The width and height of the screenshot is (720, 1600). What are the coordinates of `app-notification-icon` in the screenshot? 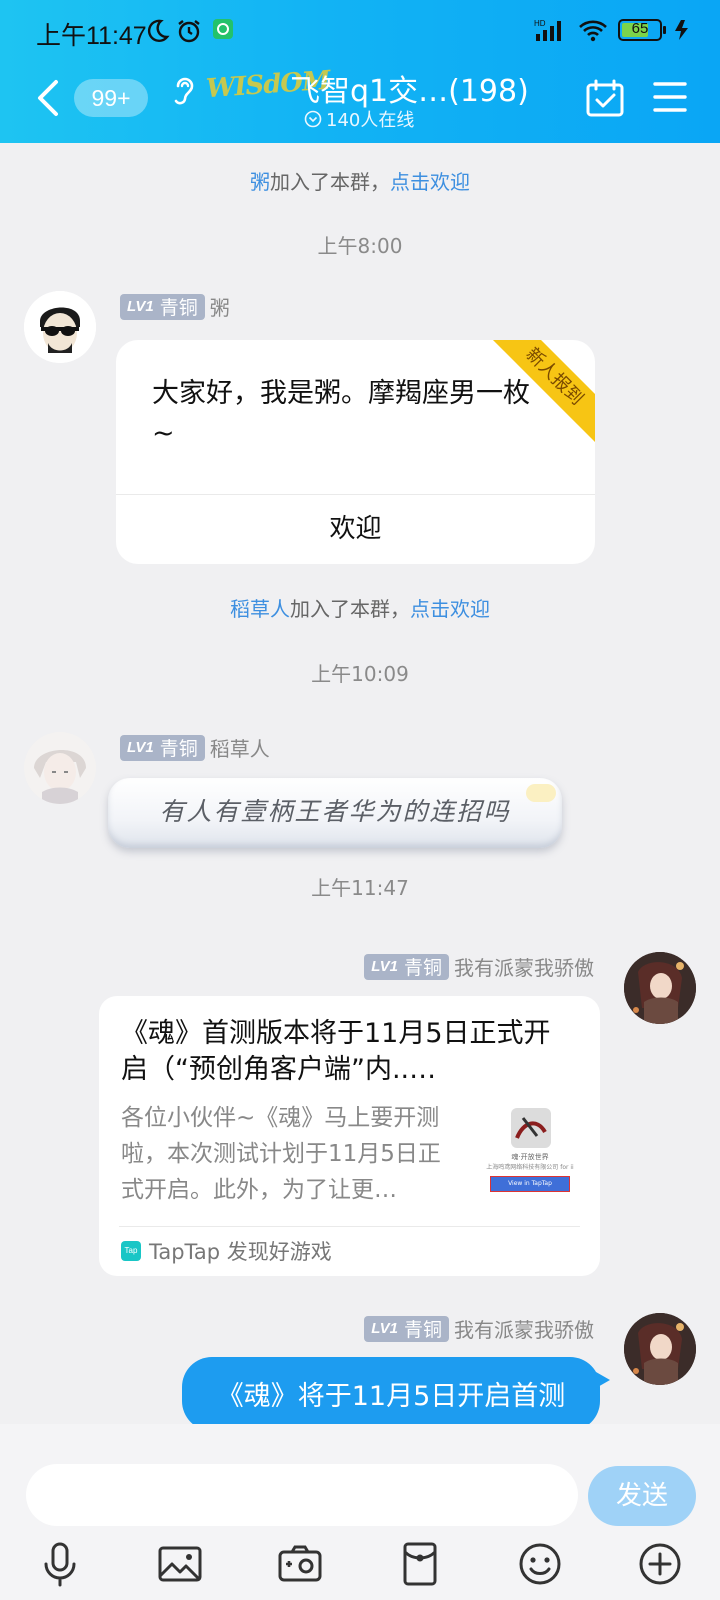 It's located at (223, 29).